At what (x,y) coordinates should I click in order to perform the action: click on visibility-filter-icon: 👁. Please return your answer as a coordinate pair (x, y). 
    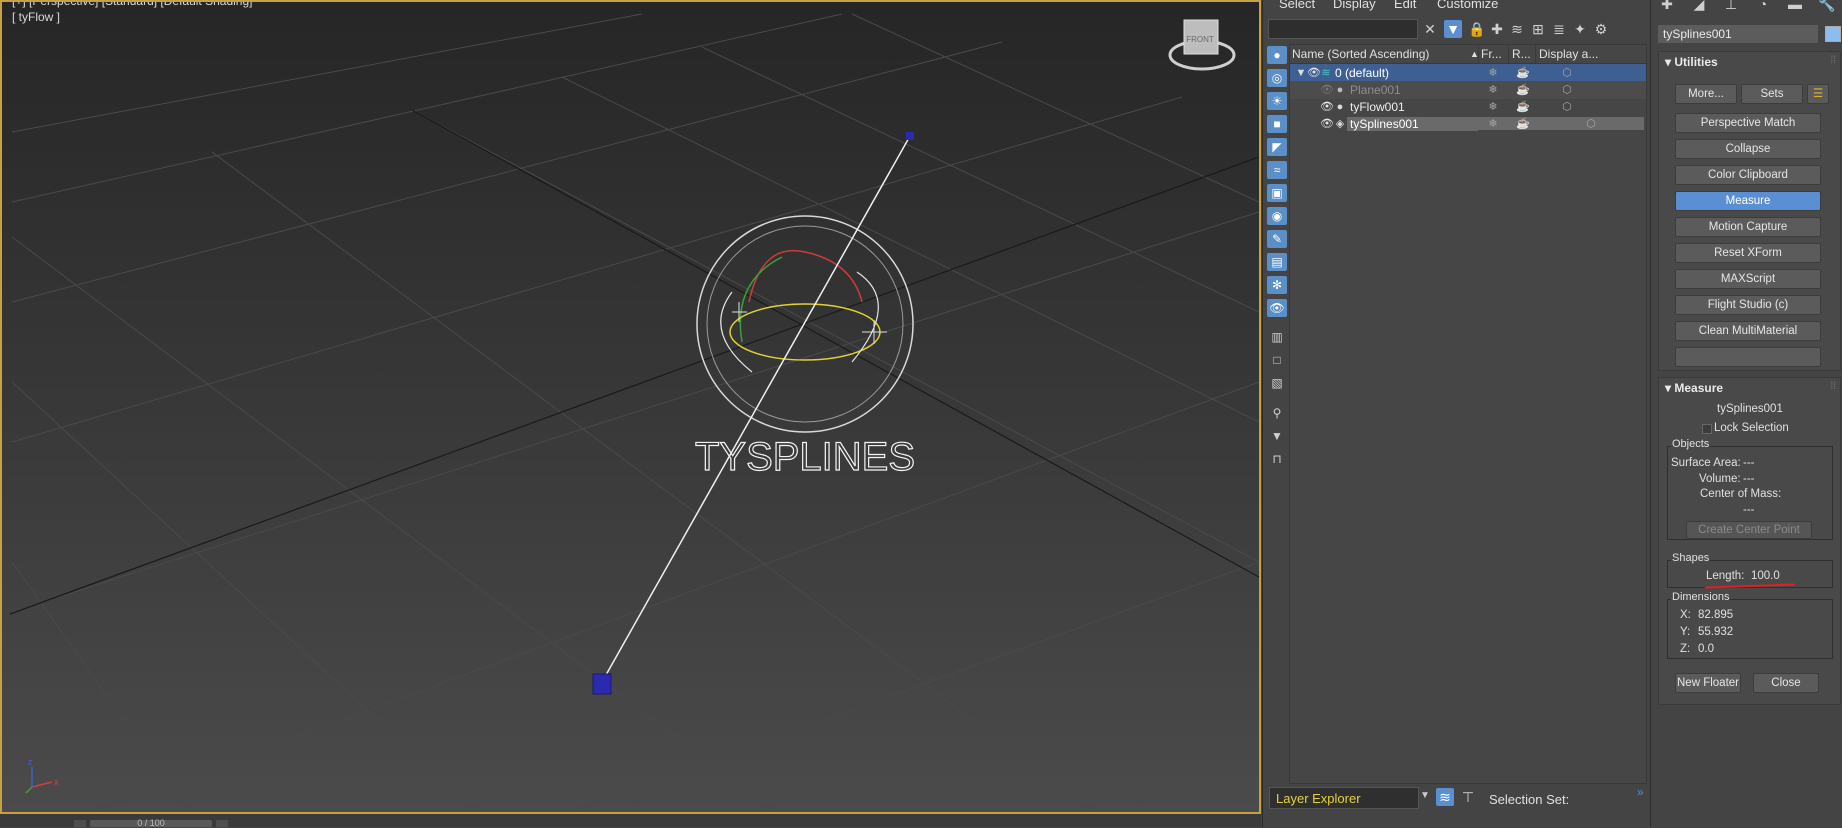
    Looking at the image, I should click on (1277, 308).